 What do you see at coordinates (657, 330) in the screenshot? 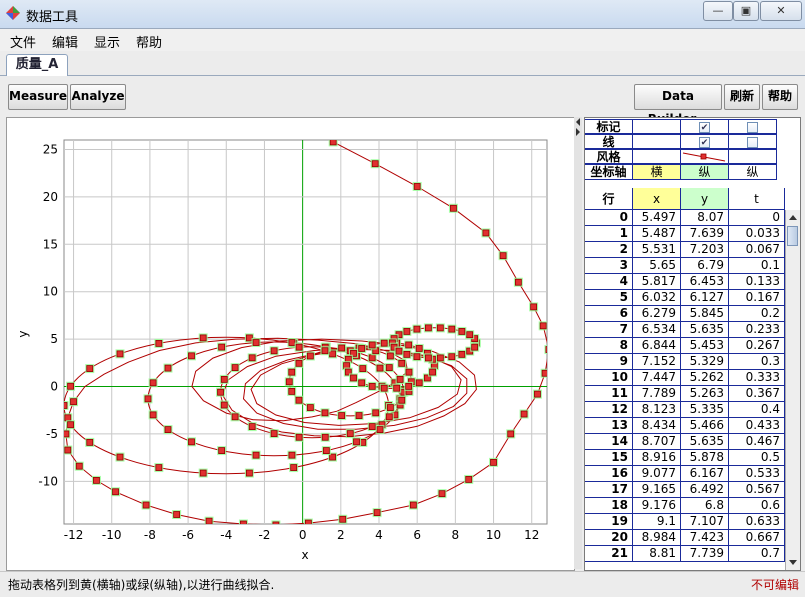
I see `x-cell: 6.534` at bounding box center [657, 330].